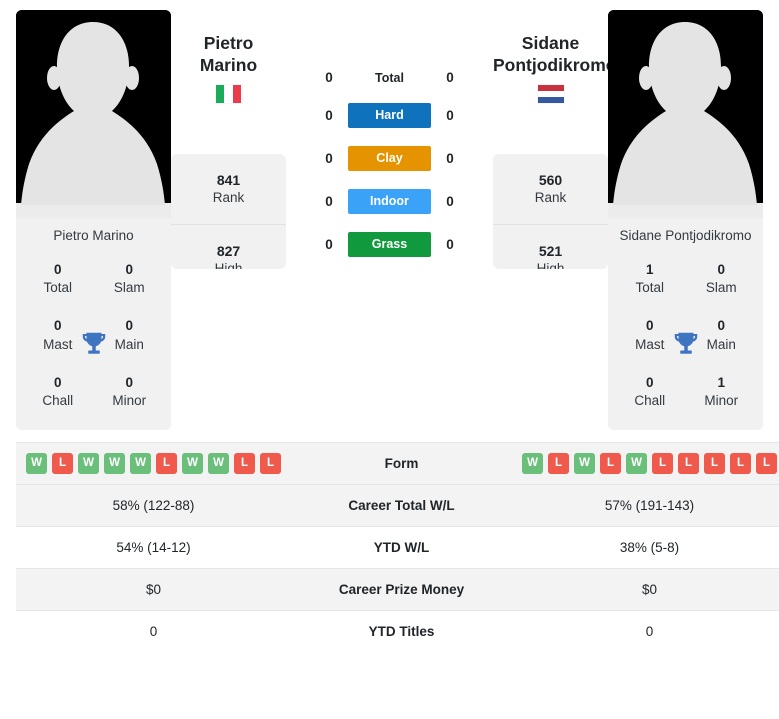  Describe the element at coordinates (450, 77) in the screenshot. I see `h2h-right-total: 0` at that location.